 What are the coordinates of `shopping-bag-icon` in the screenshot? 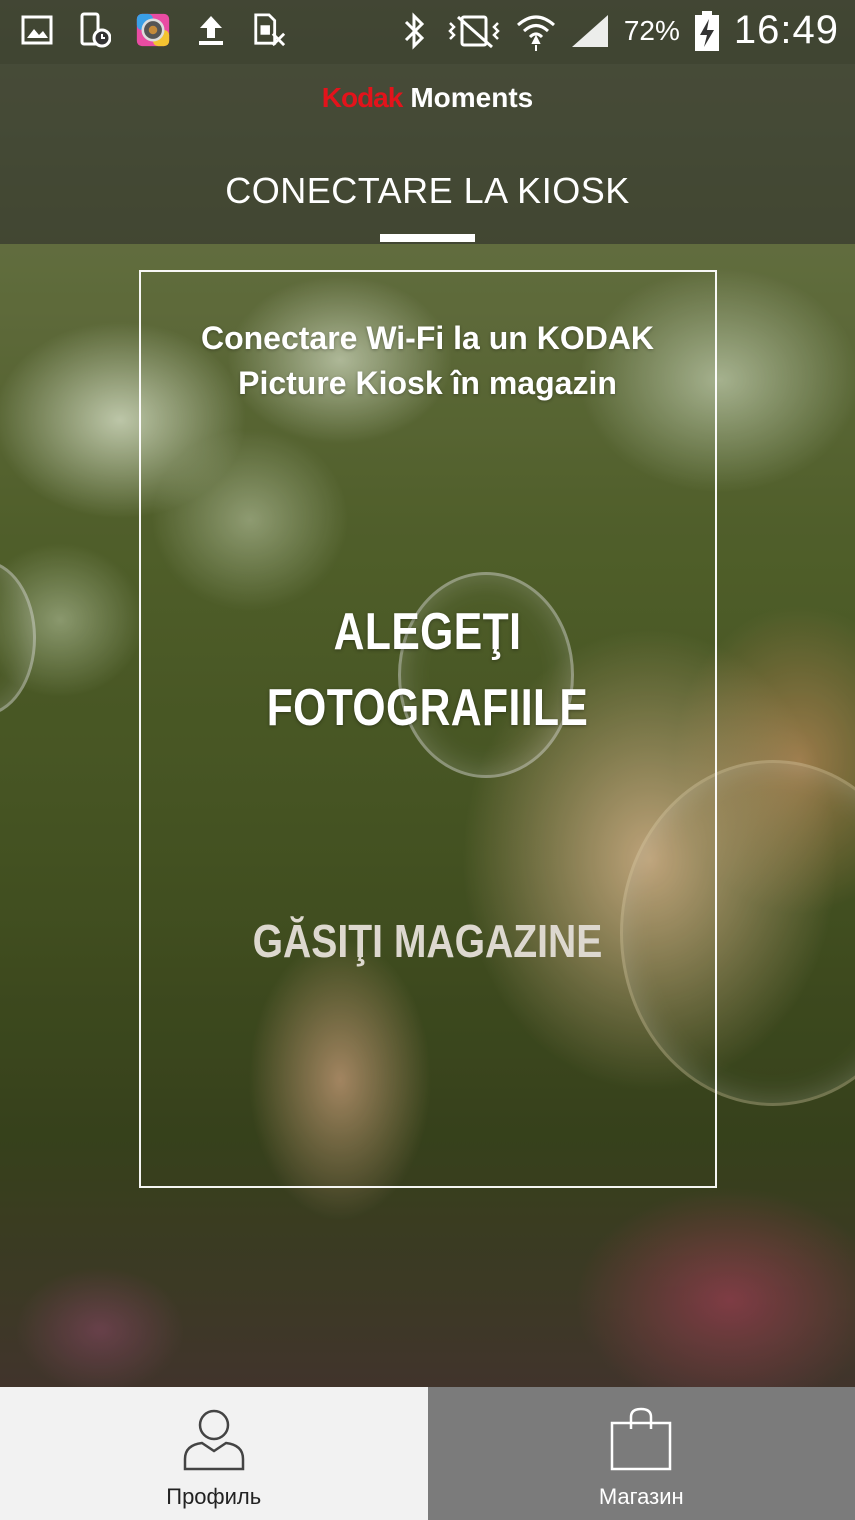 It's located at (641, 1439).